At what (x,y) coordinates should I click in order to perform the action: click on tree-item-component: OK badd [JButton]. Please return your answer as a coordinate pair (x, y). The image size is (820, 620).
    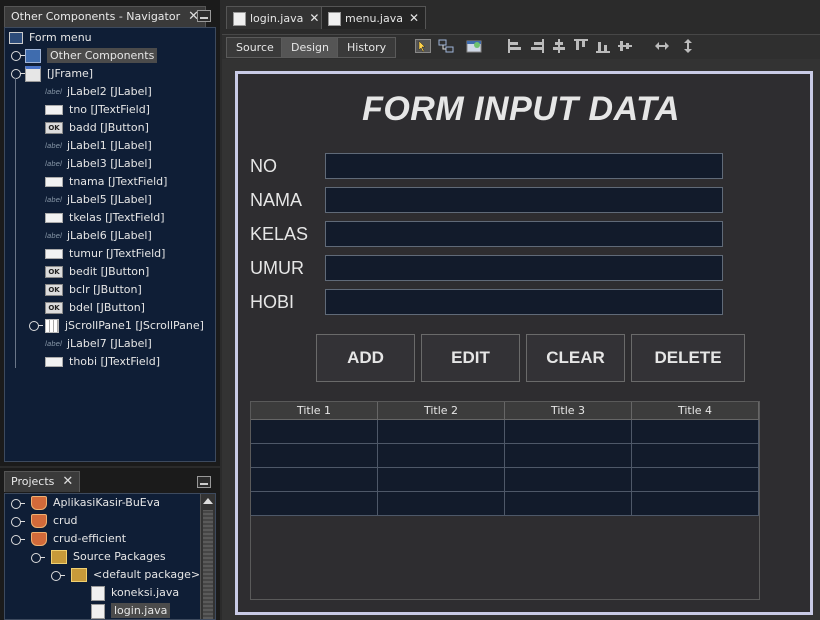
    Looking at the image, I should click on (97, 128).